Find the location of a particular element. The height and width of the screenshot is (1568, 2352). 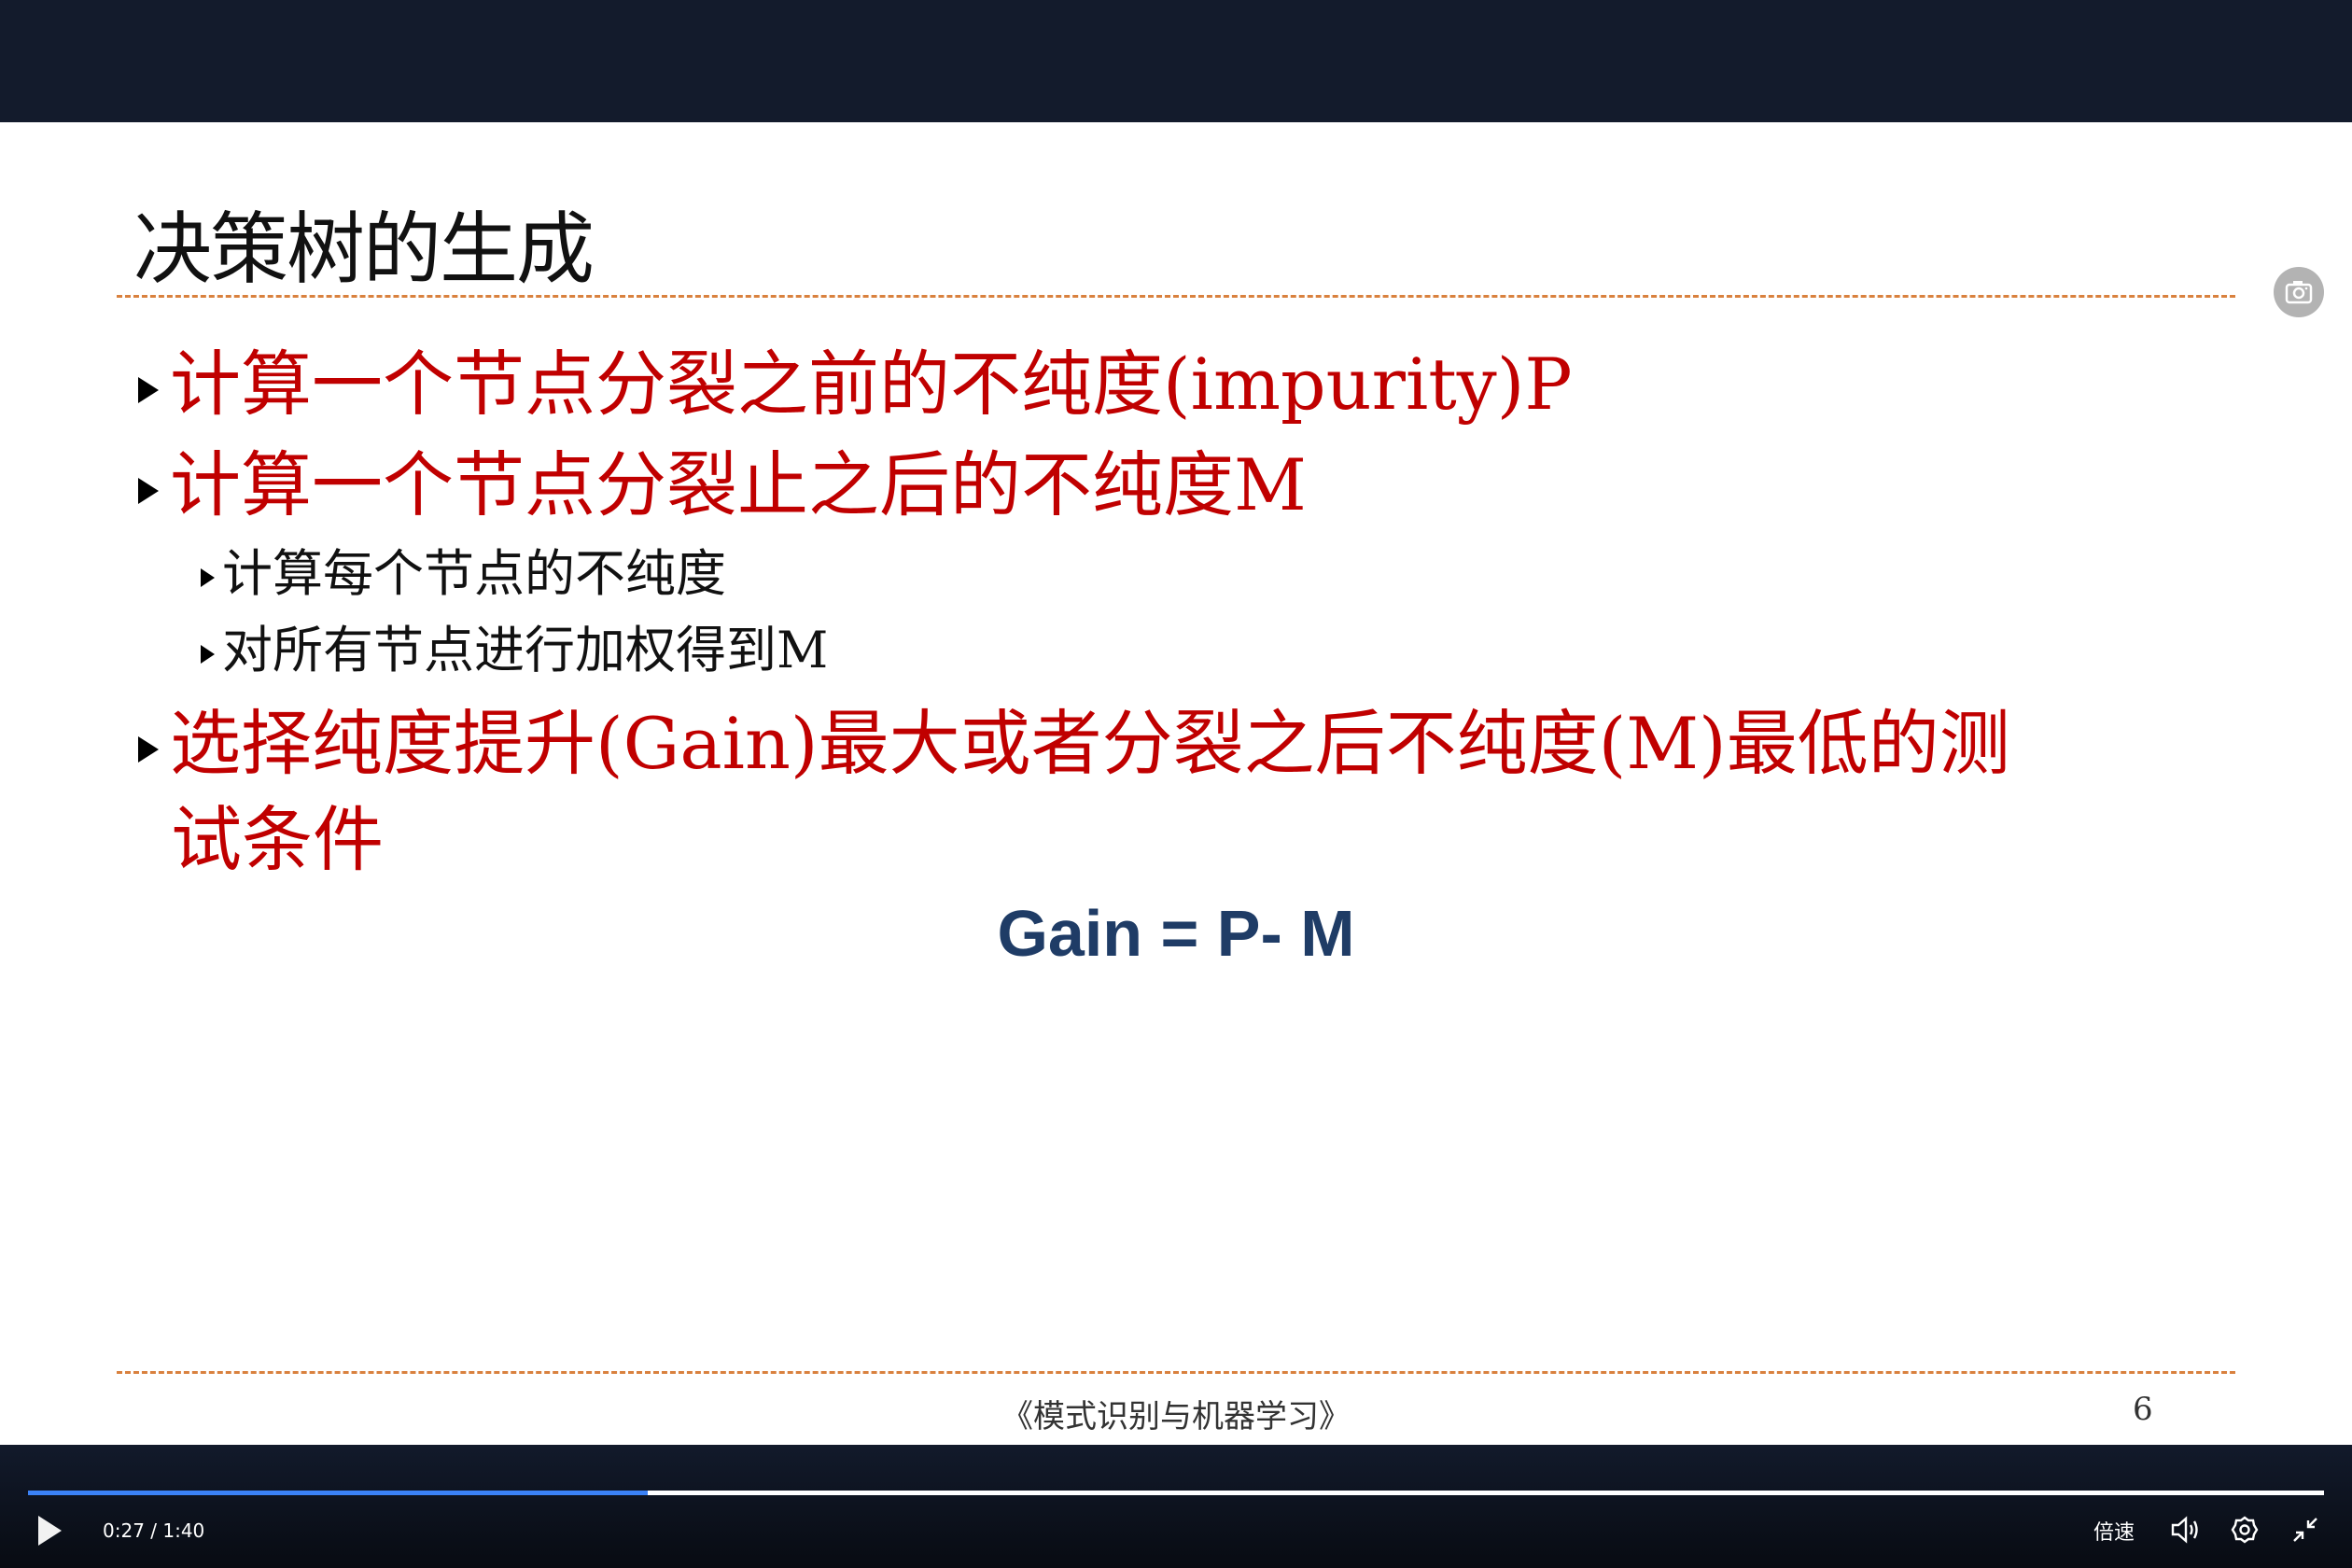

camera-icon is located at coordinates (2299, 292).